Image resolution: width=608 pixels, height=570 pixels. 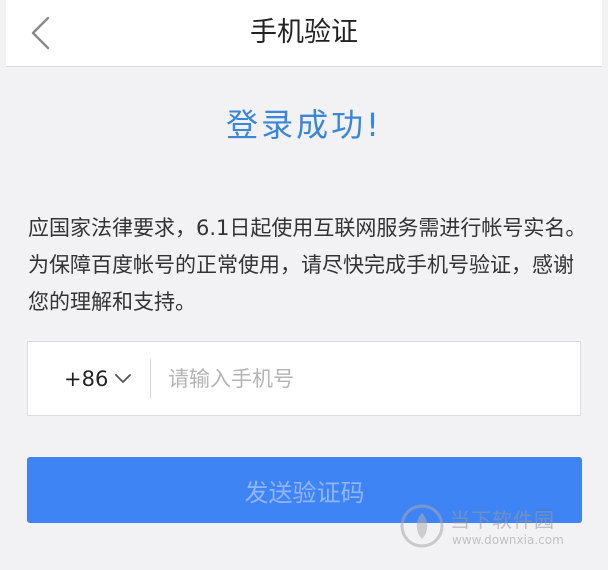 I want to click on page-title: 手机验证, so click(x=304, y=32).